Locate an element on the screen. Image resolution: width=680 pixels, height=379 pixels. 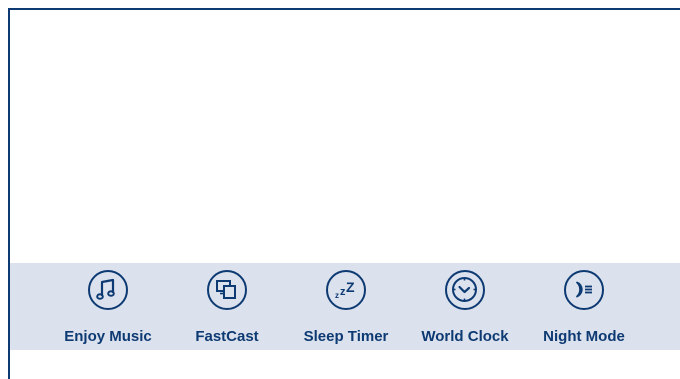
app-label-enjoy-music: Enjoy Music is located at coordinates (108, 336).